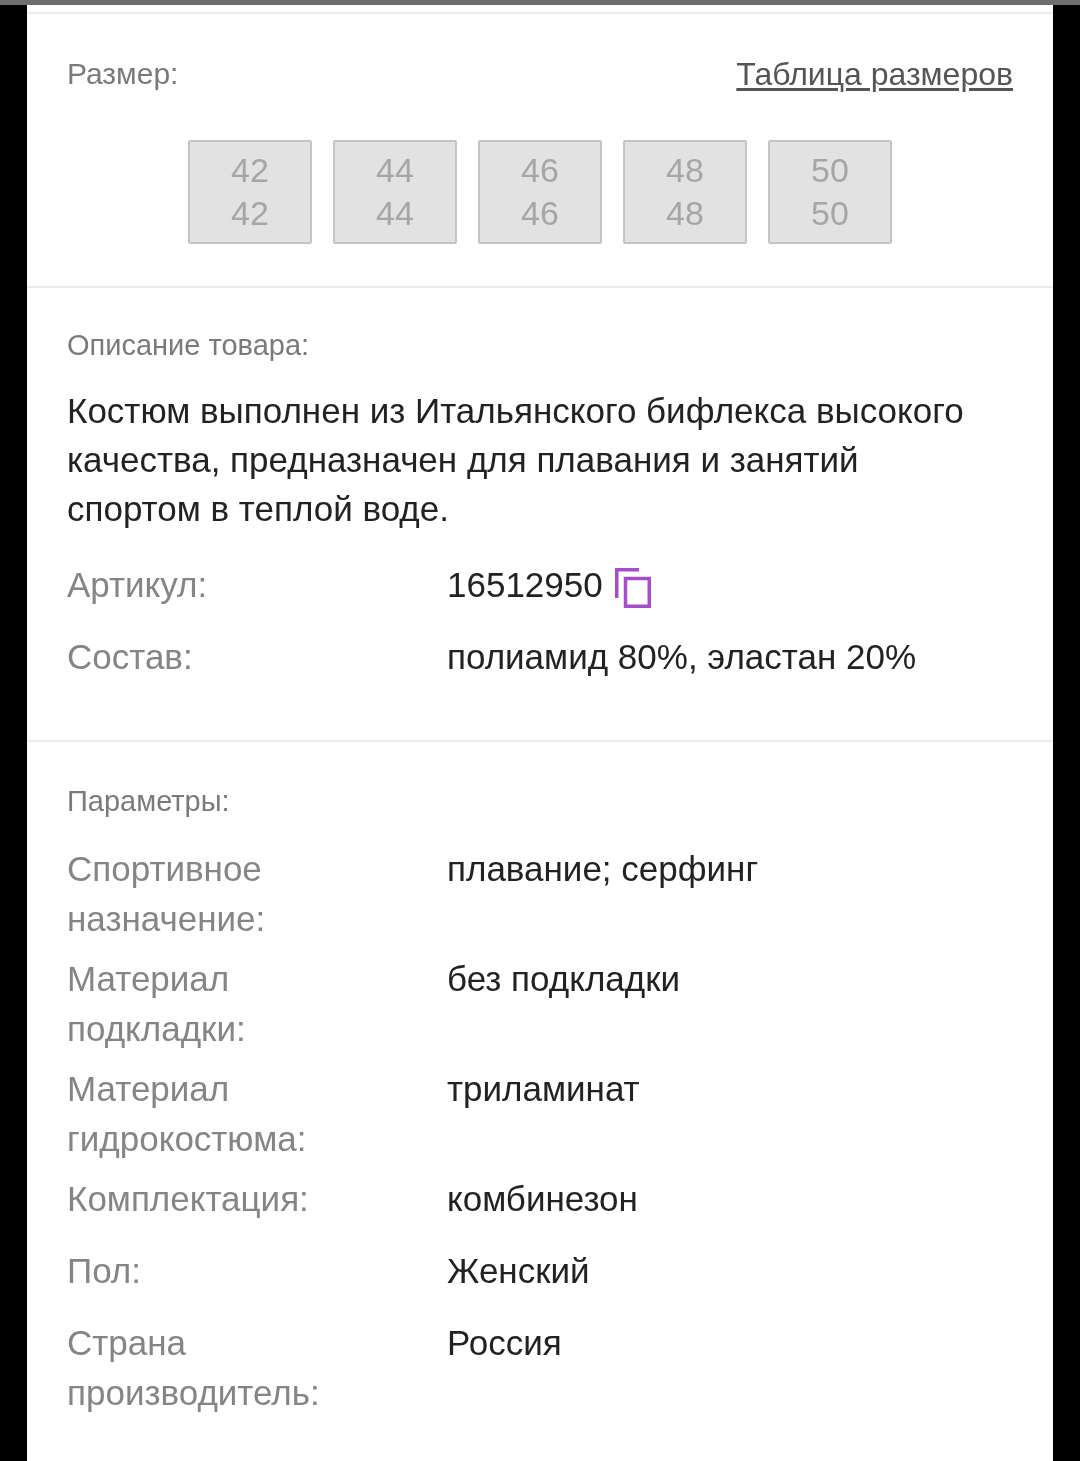  I want to click on parameter-label: Пол:, so click(104, 1271).